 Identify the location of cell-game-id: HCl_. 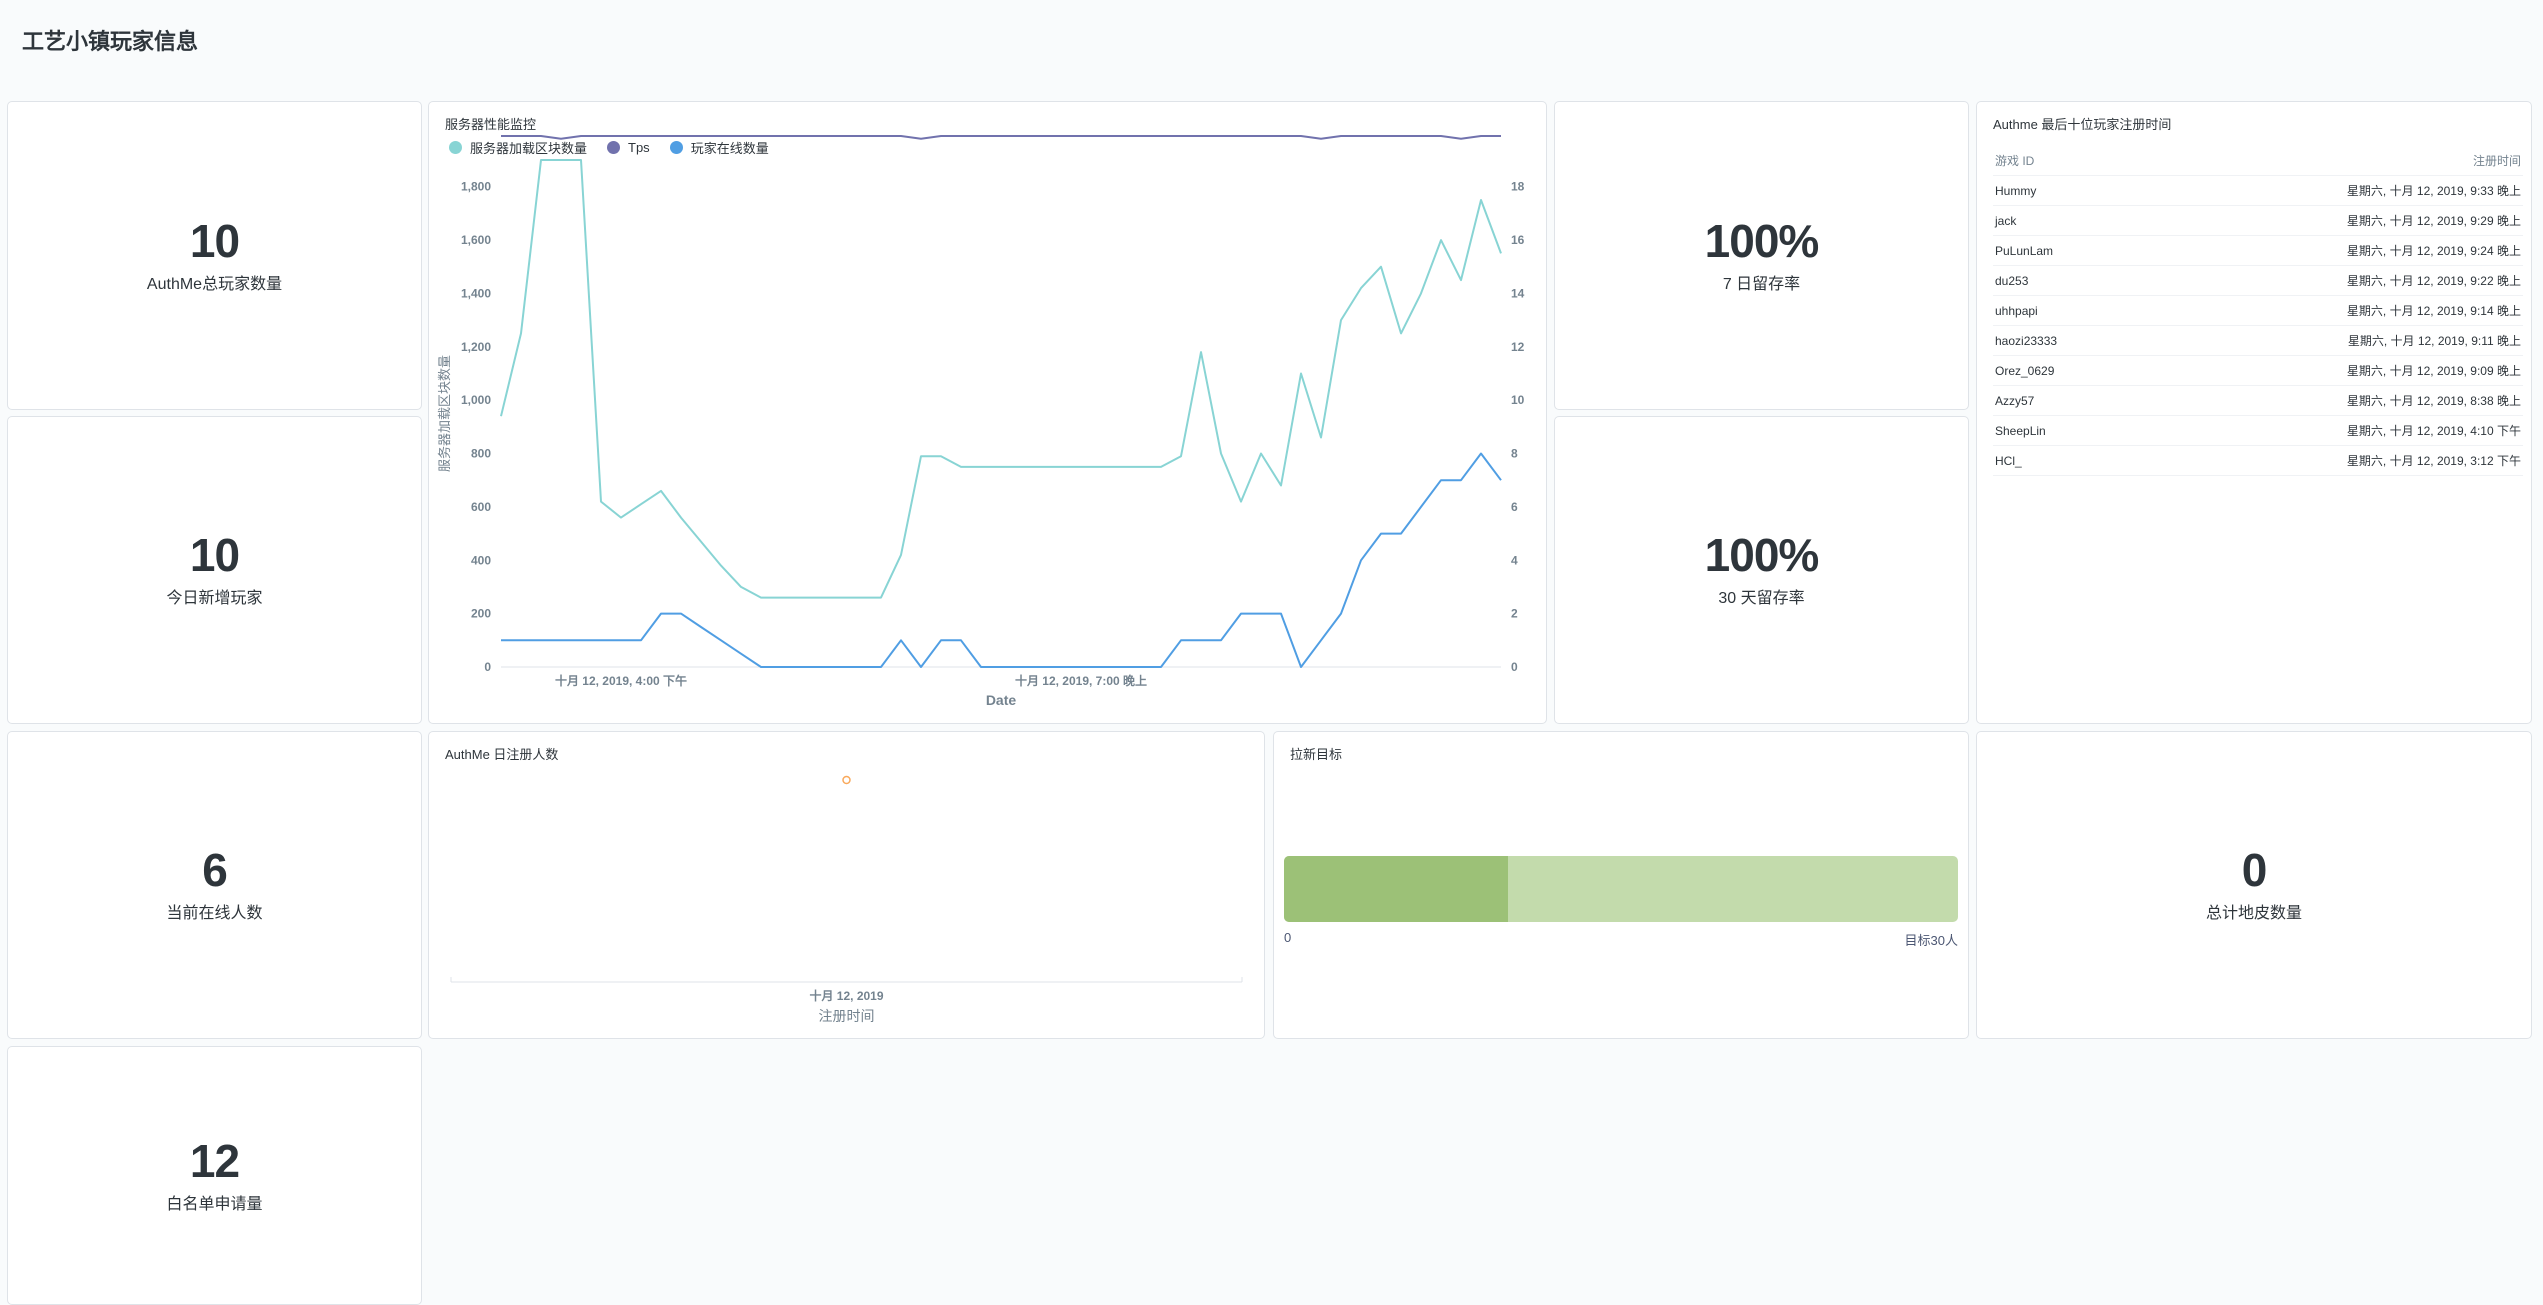
(2008, 460).